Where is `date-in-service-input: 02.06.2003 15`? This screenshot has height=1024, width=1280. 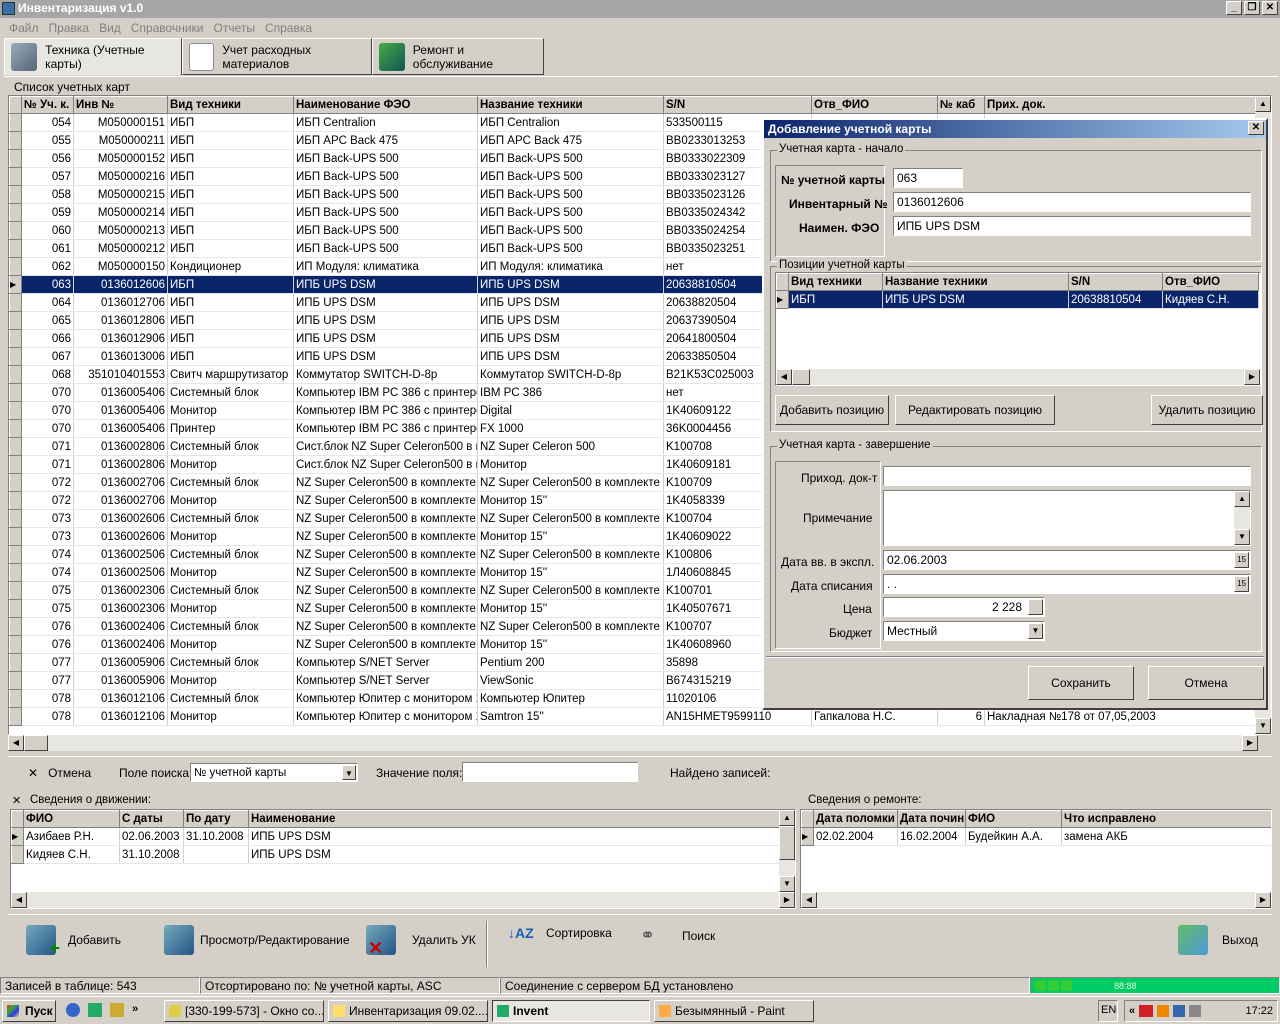 date-in-service-input: 02.06.2003 15 is located at coordinates (1067, 560).